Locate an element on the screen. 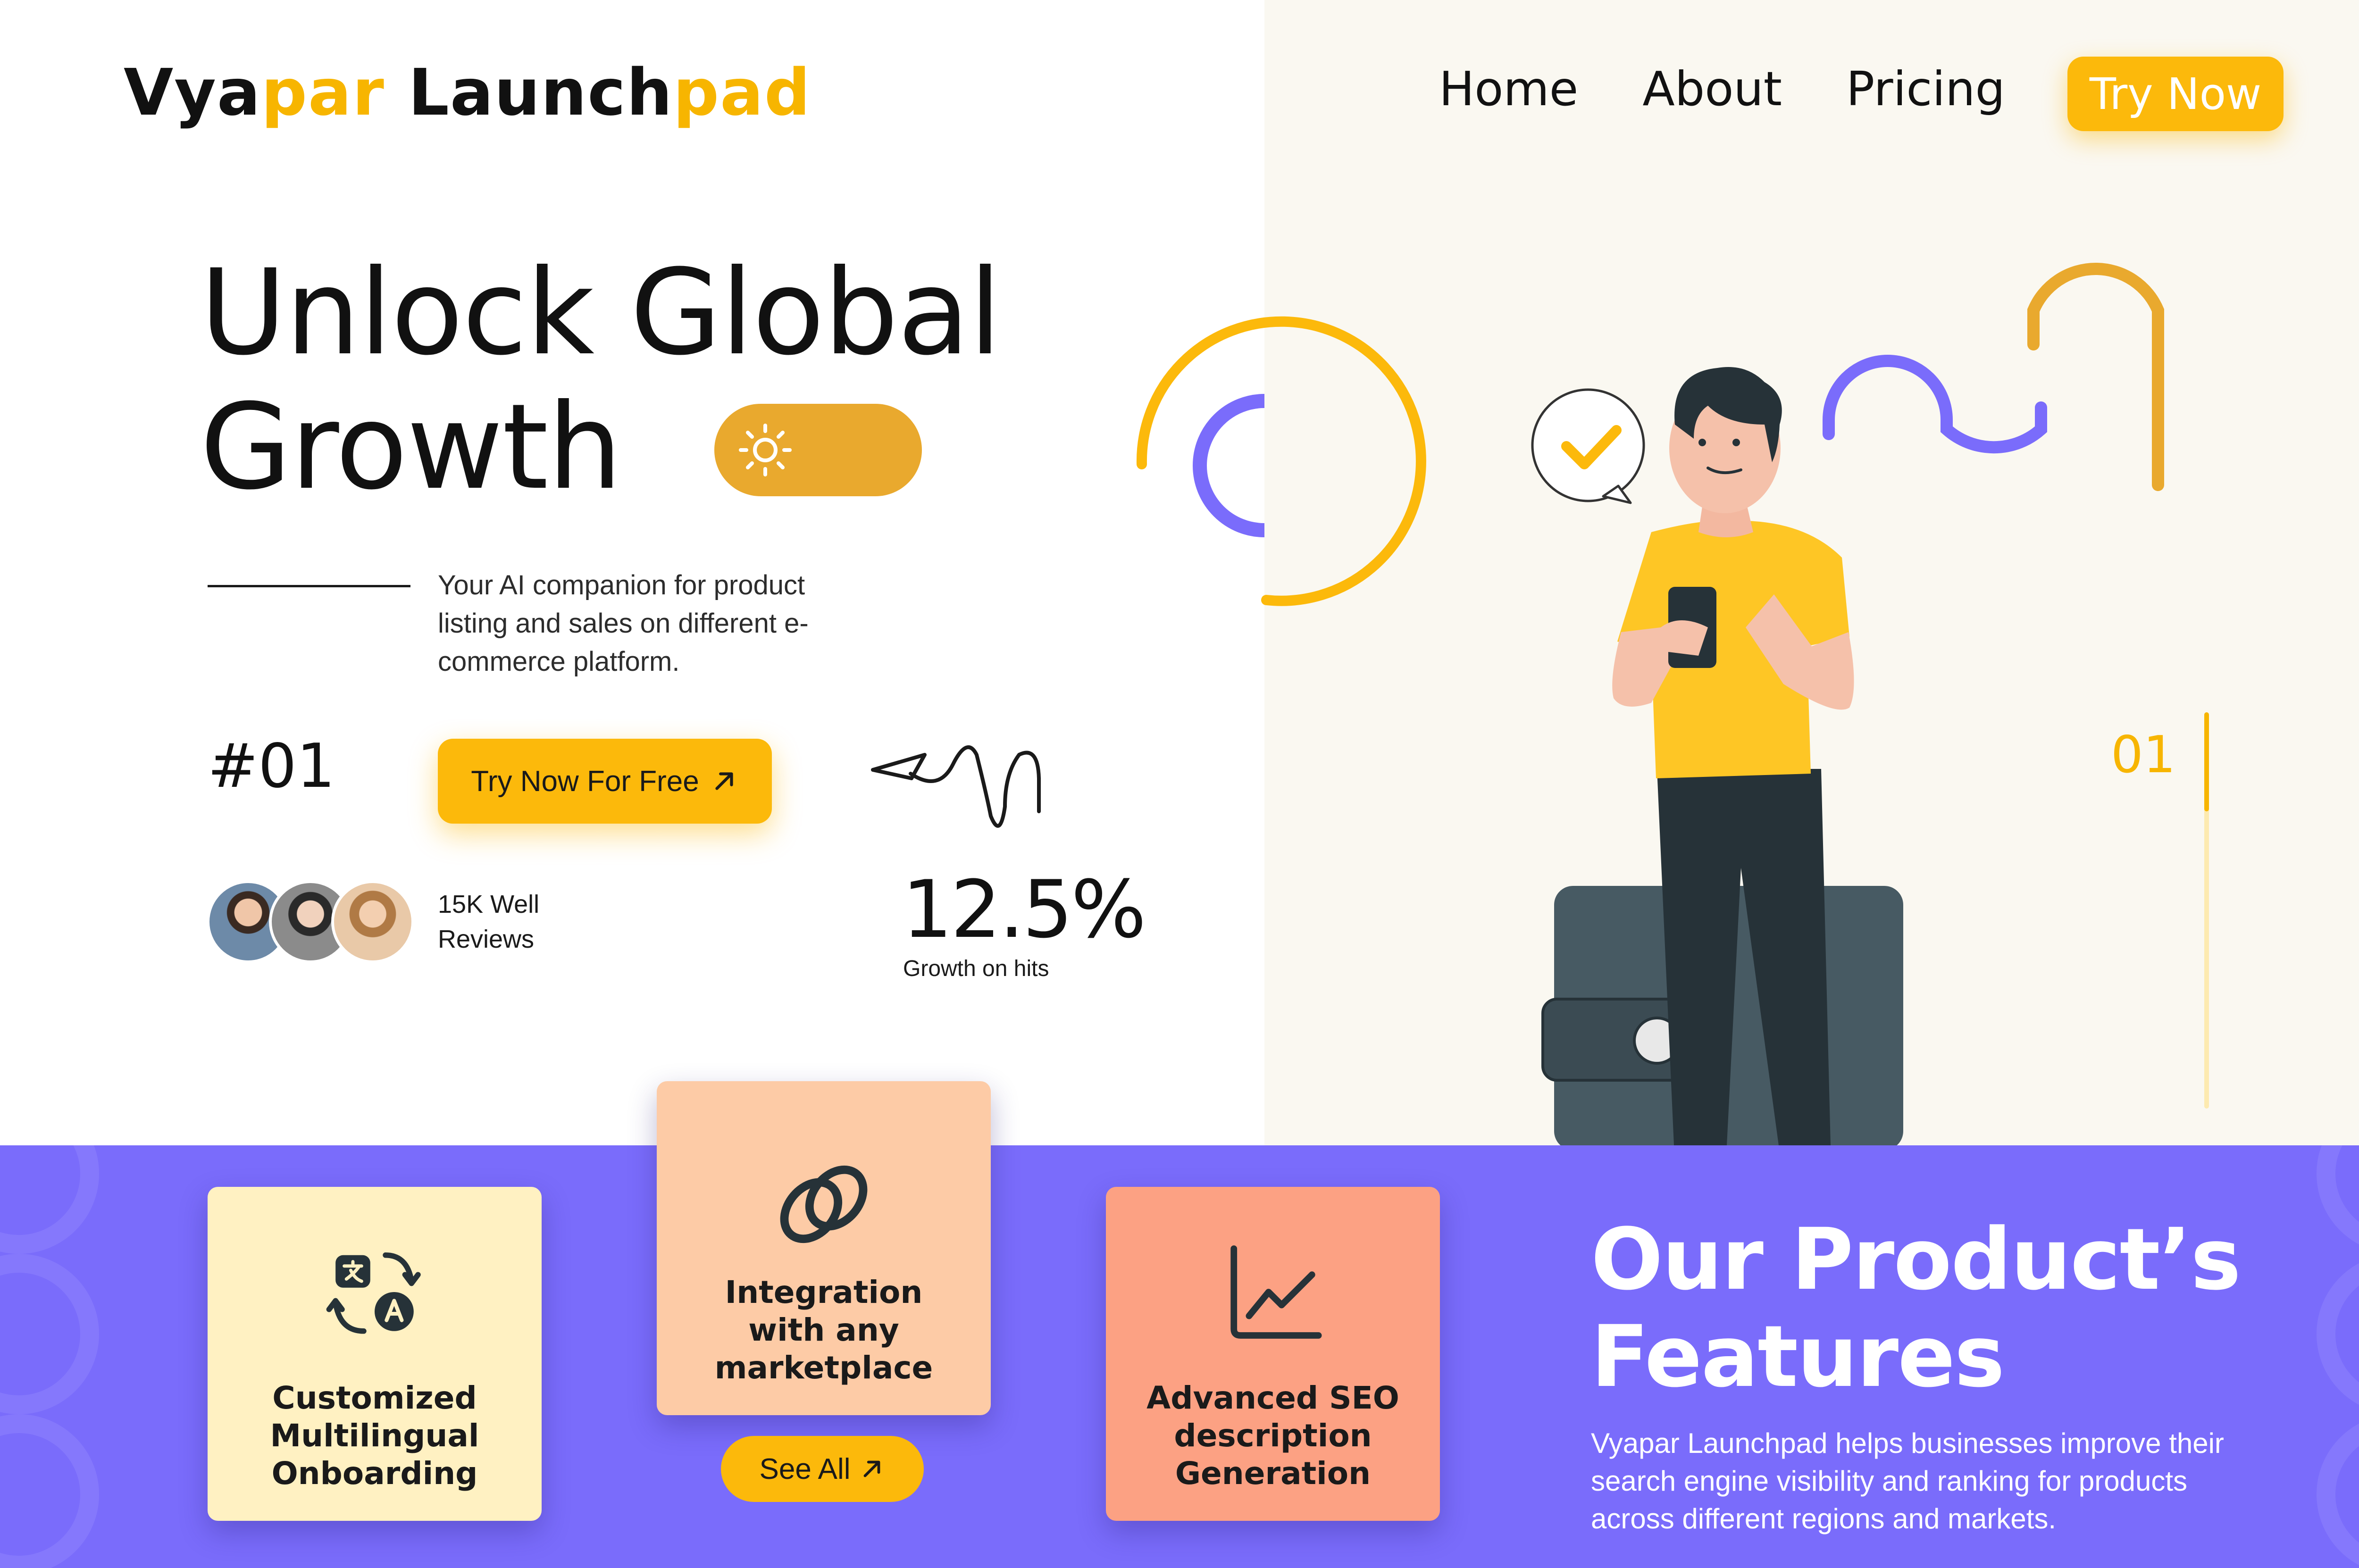  theme-toggle is located at coordinates (818, 450).